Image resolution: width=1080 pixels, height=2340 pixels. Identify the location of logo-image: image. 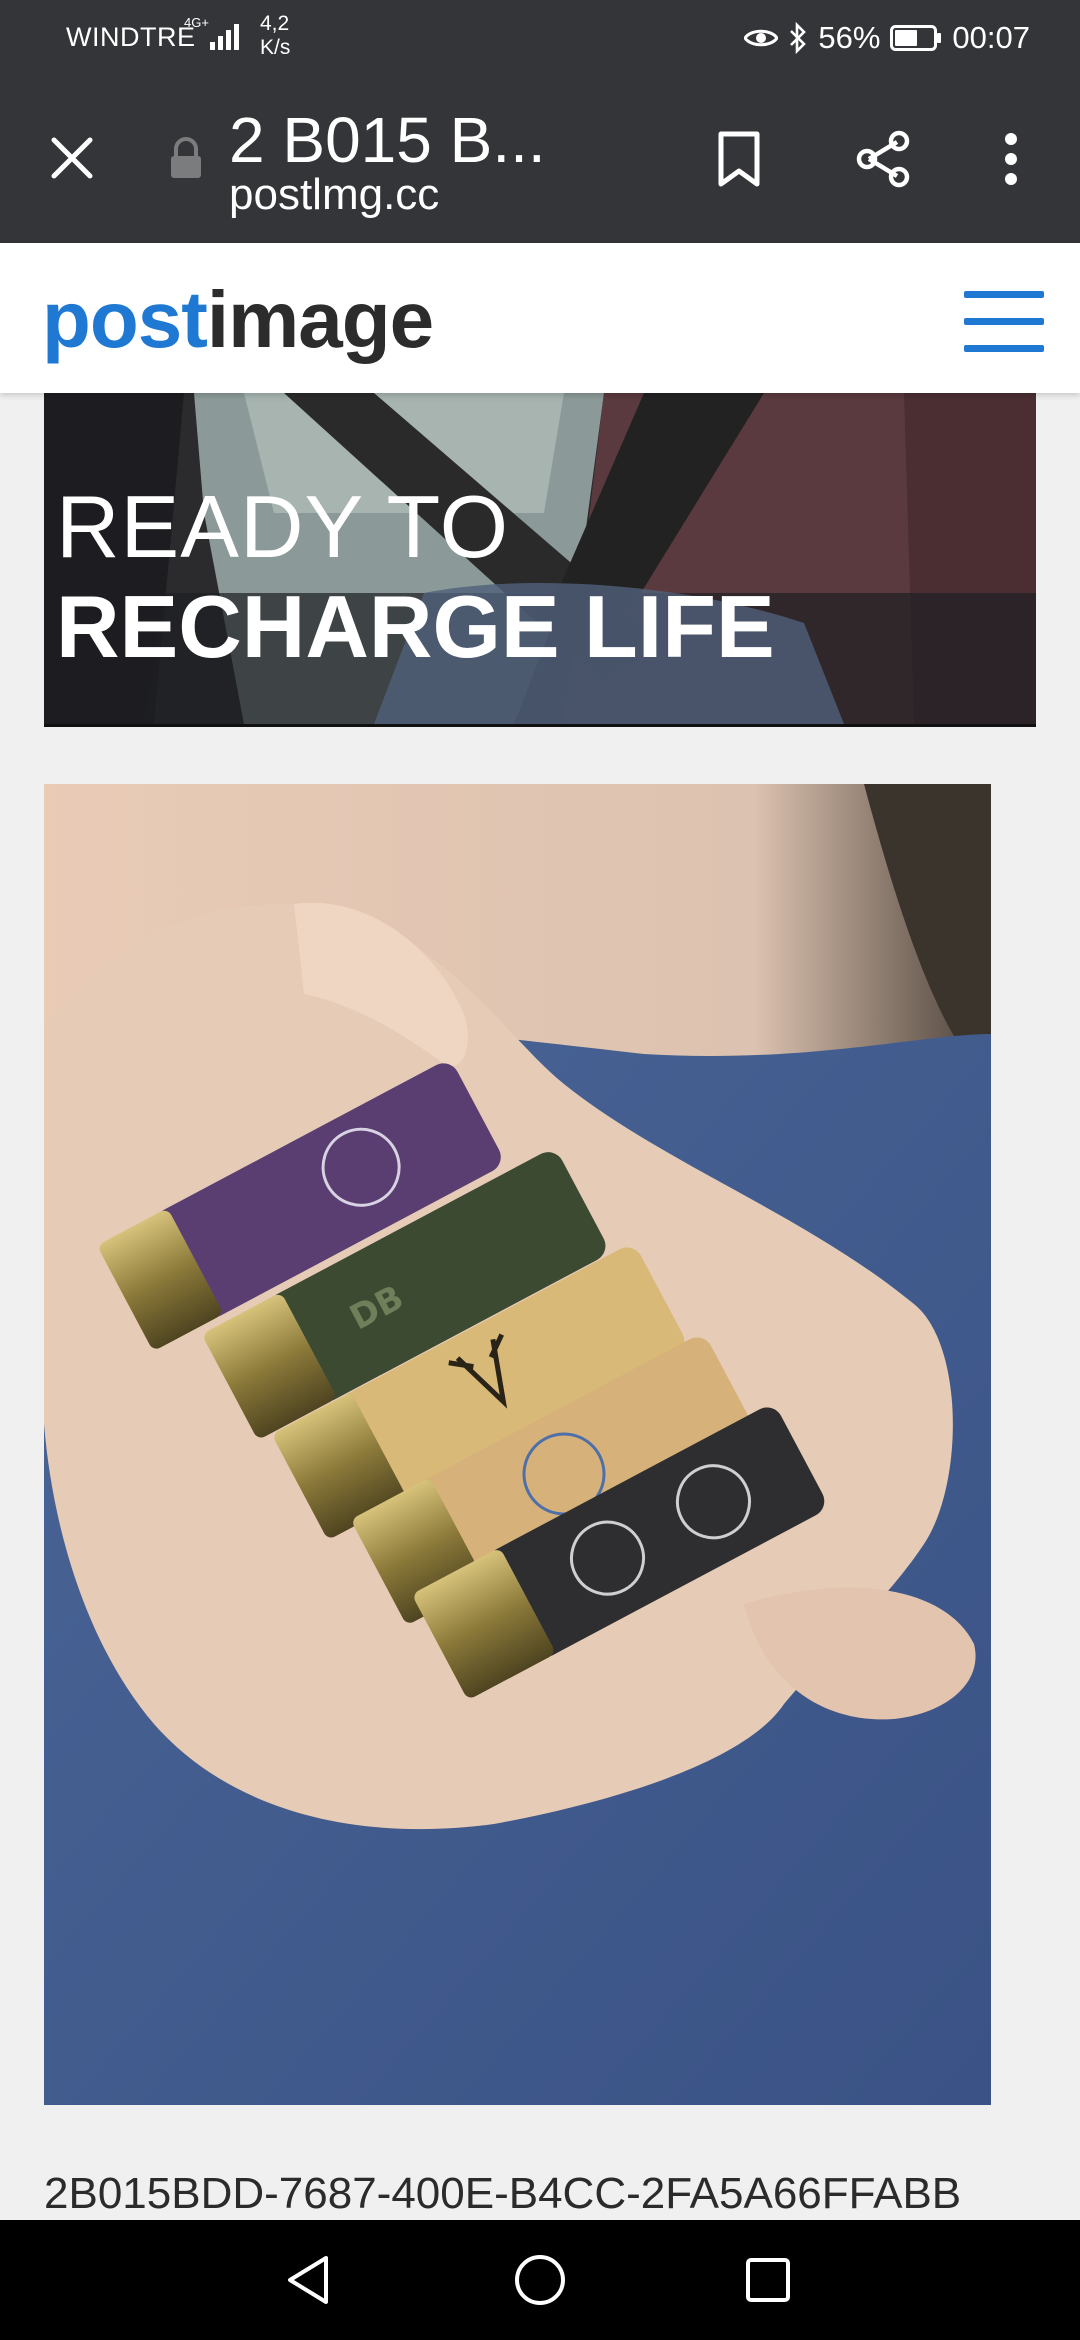
(320, 319).